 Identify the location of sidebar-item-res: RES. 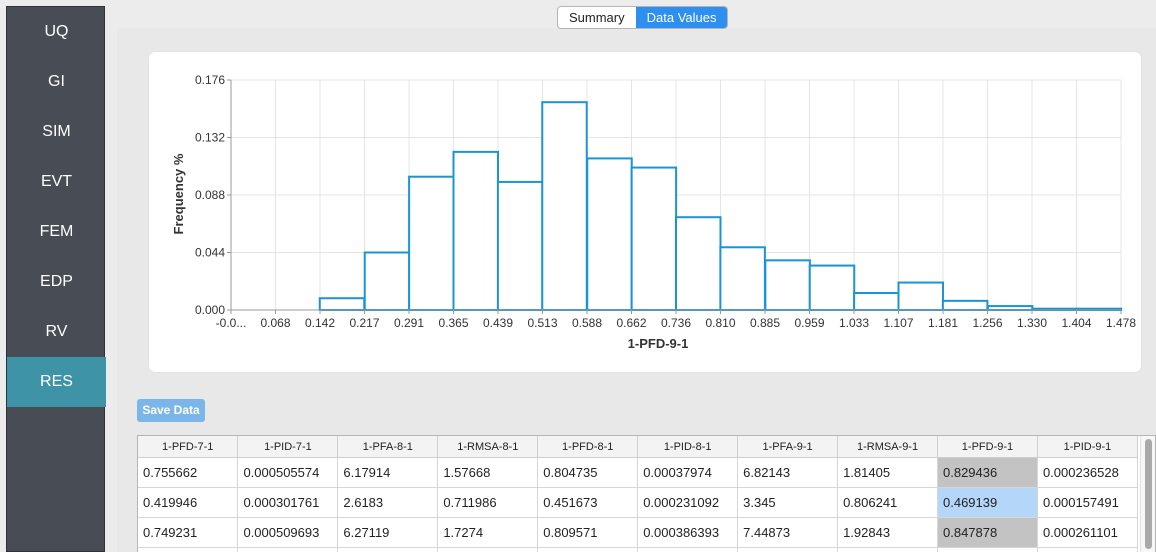
(56, 382).